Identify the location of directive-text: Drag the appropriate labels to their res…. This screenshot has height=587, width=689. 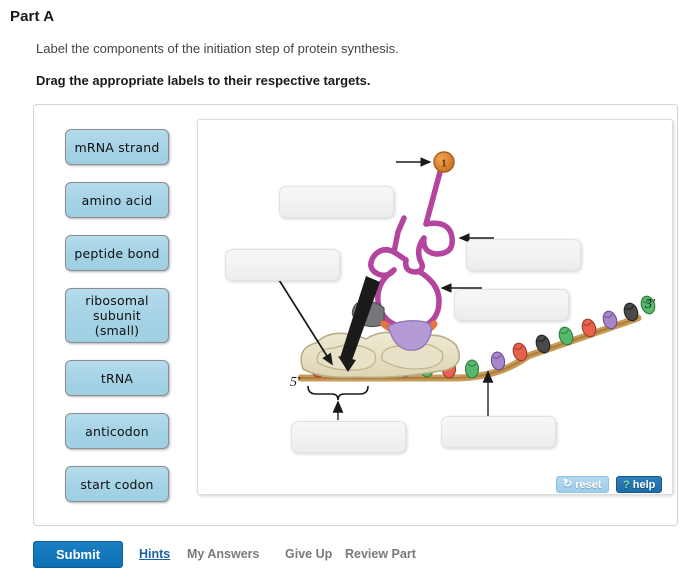
(203, 80).